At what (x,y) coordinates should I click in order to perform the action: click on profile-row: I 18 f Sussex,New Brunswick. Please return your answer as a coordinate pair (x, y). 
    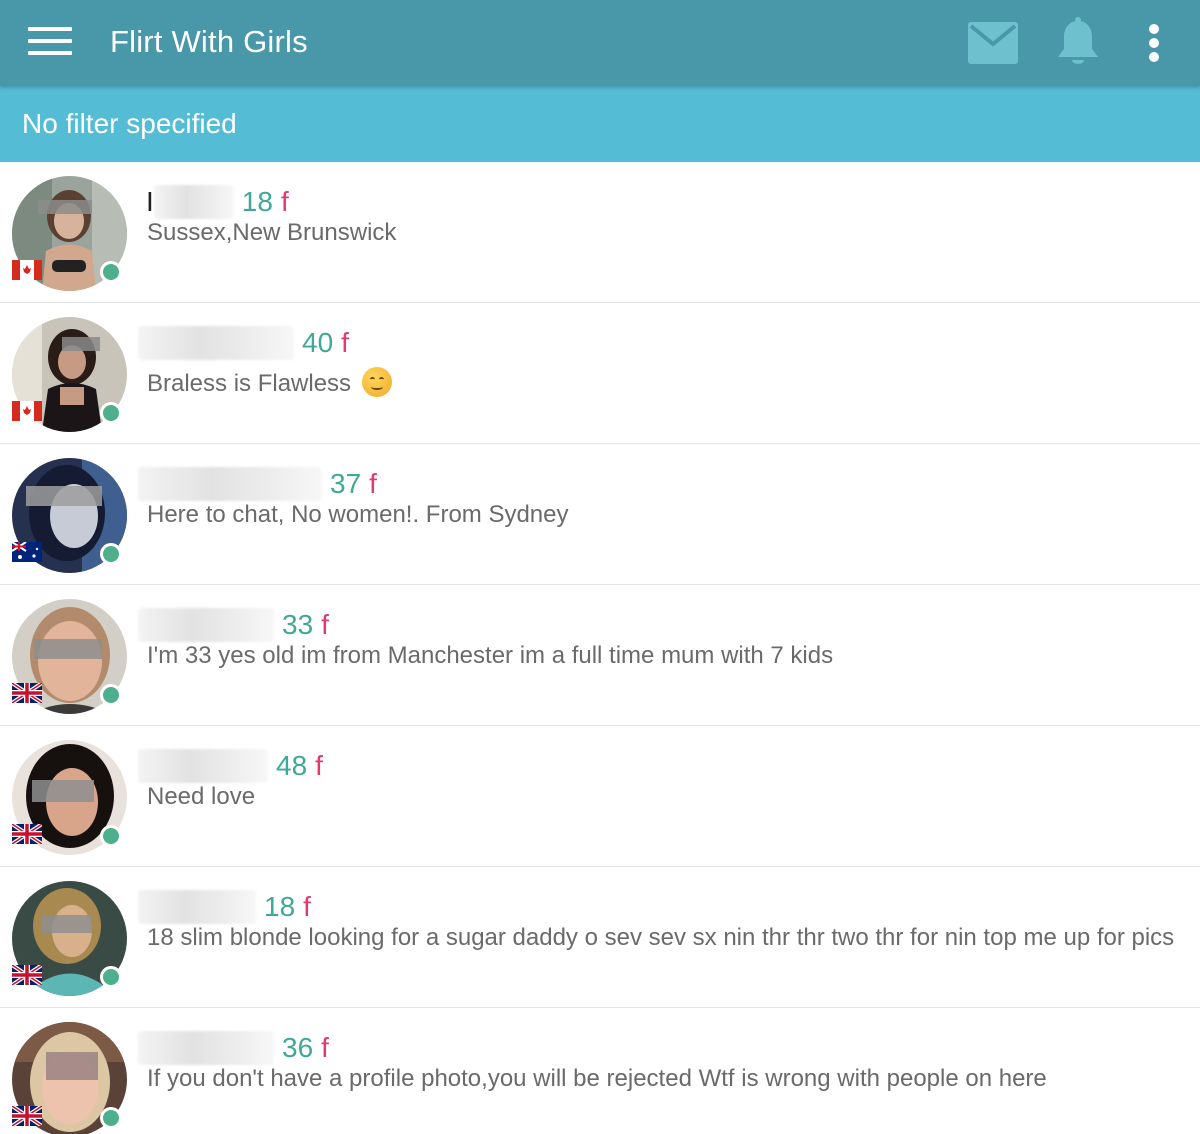
    Looking at the image, I should click on (600, 232).